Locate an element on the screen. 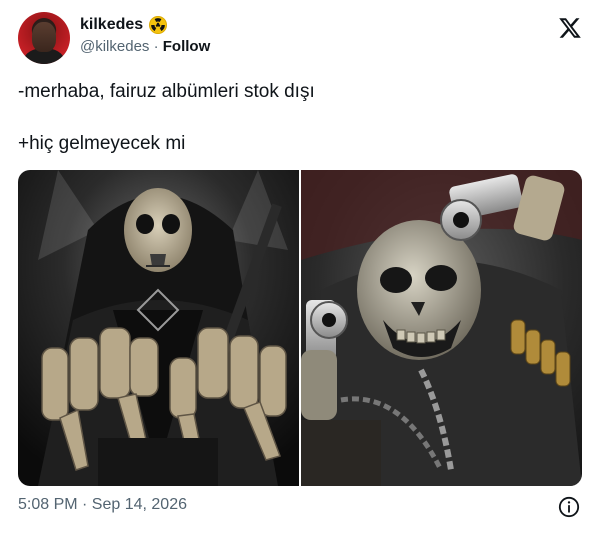  author-block: kilkedes @kilkedes · Follow is located at coordinates (145, 35).